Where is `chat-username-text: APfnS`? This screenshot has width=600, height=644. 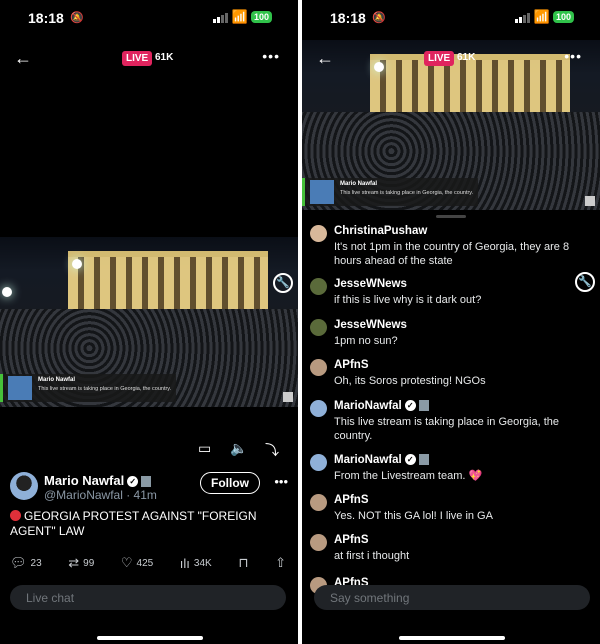
chat-username-text: APfnS is located at coordinates (351, 365).